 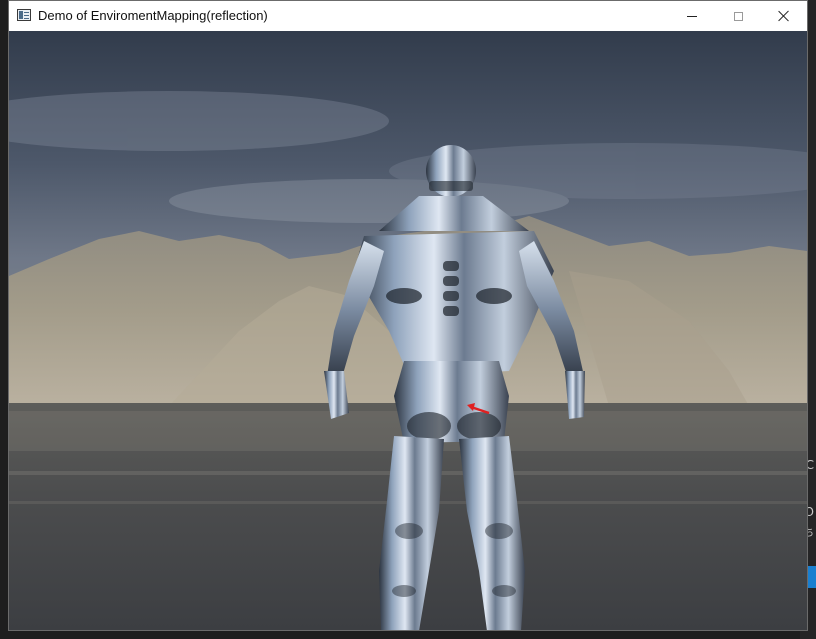 I want to click on close-icon, so click(x=784, y=16).